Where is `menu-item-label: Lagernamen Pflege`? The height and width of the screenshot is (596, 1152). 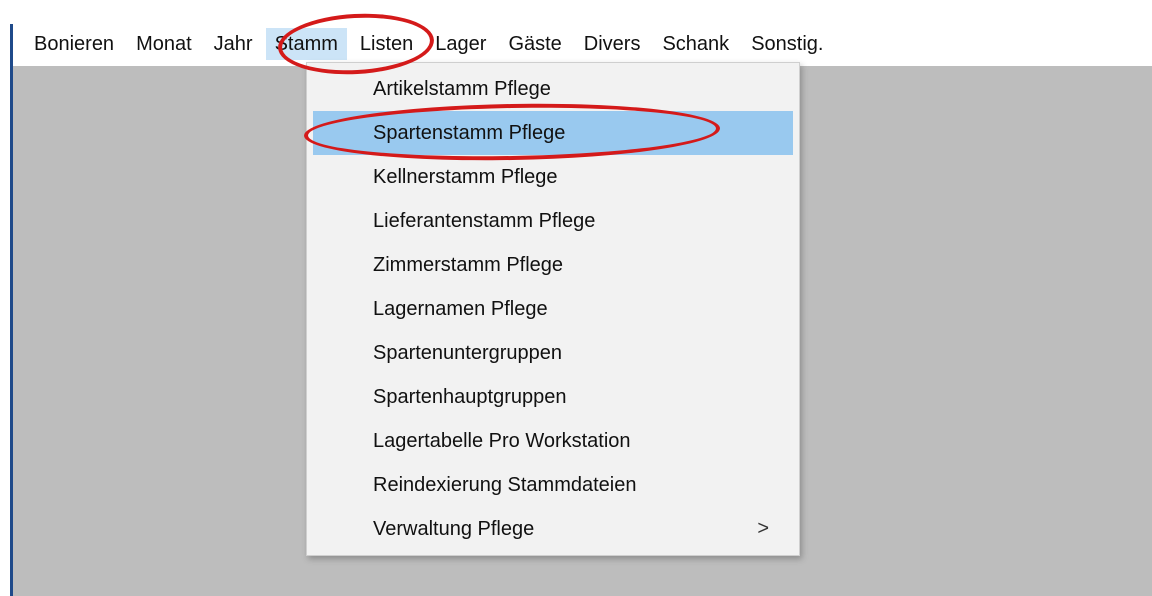 menu-item-label: Lagernamen Pflege is located at coordinates (460, 308).